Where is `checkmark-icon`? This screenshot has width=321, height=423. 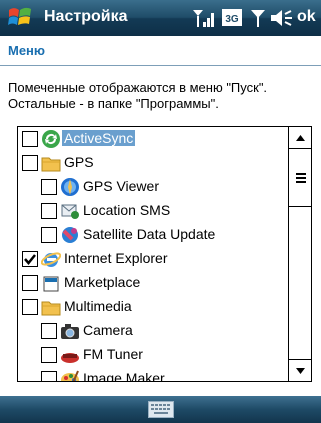
checkmark-icon is located at coordinates (30, 259).